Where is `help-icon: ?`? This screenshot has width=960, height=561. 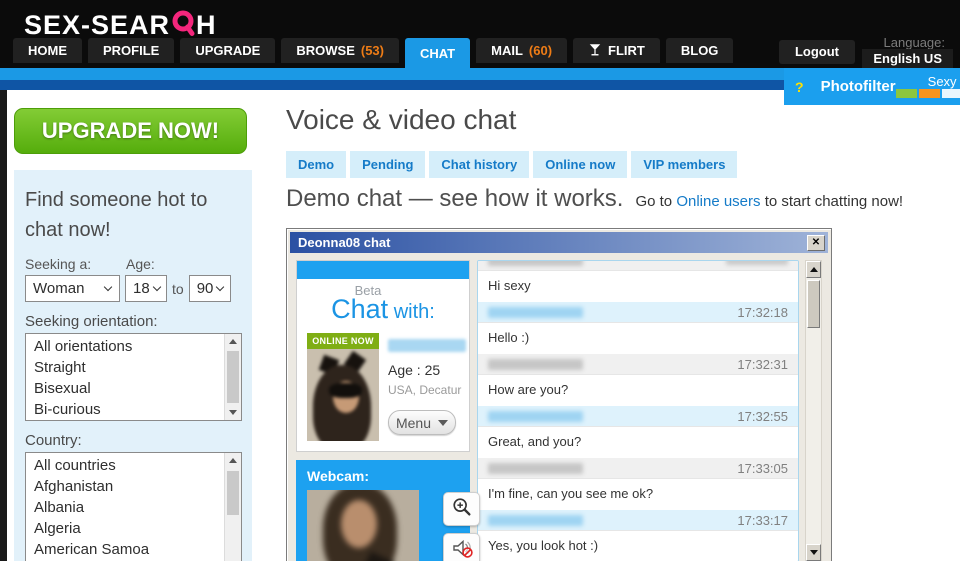 help-icon: ? is located at coordinates (799, 87).